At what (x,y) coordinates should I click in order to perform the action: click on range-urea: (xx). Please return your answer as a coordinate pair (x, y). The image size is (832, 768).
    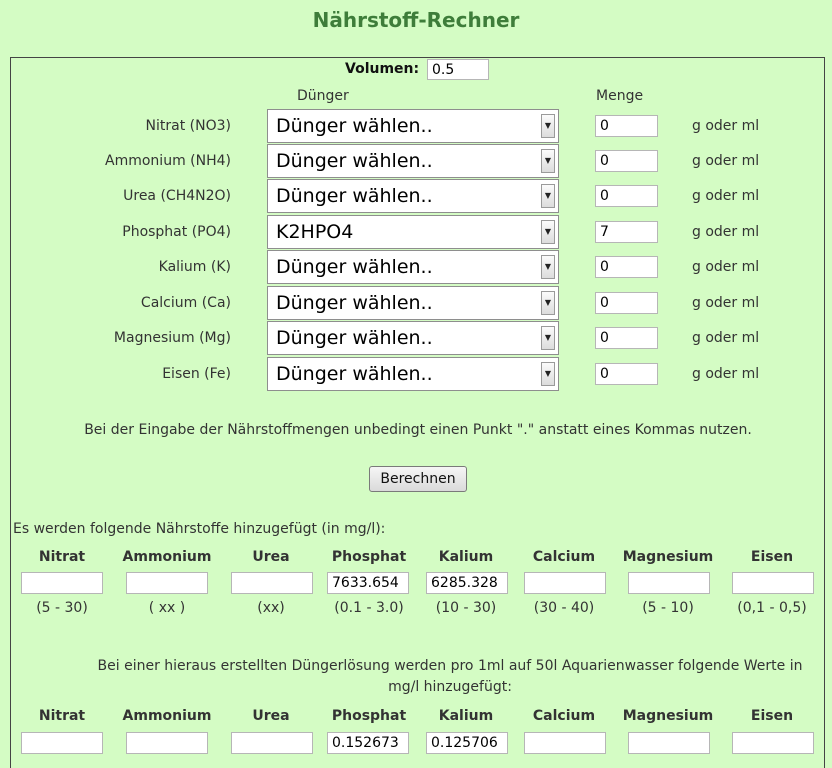
    Looking at the image, I should click on (271, 608).